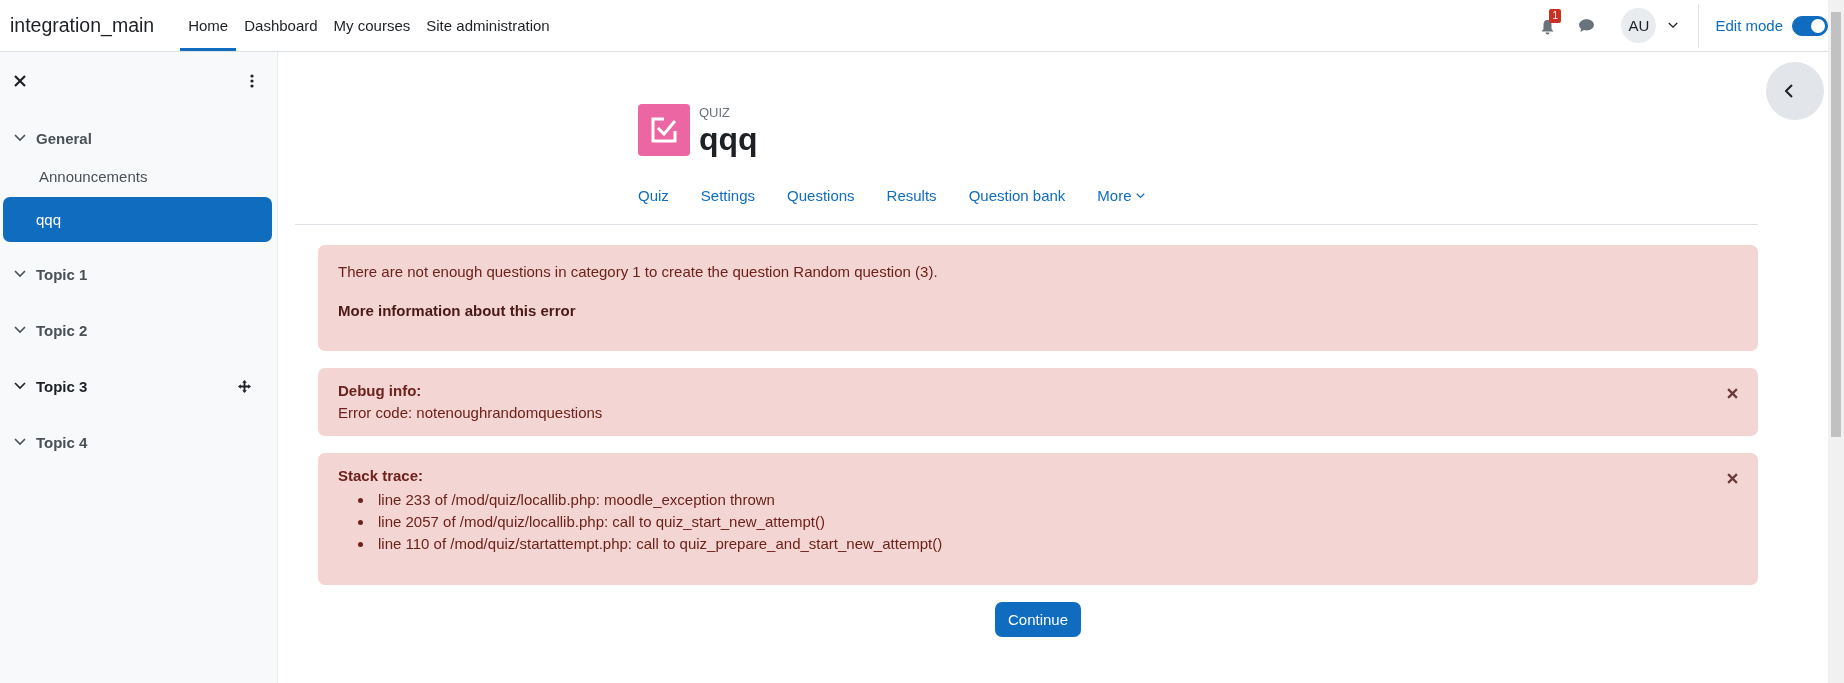 The width and height of the screenshot is (1844, 683). What do you see at coordinates (728, 195) in the screenshot?
I see `secondary-nav-link: Settings` at bounding box center [728, 195].